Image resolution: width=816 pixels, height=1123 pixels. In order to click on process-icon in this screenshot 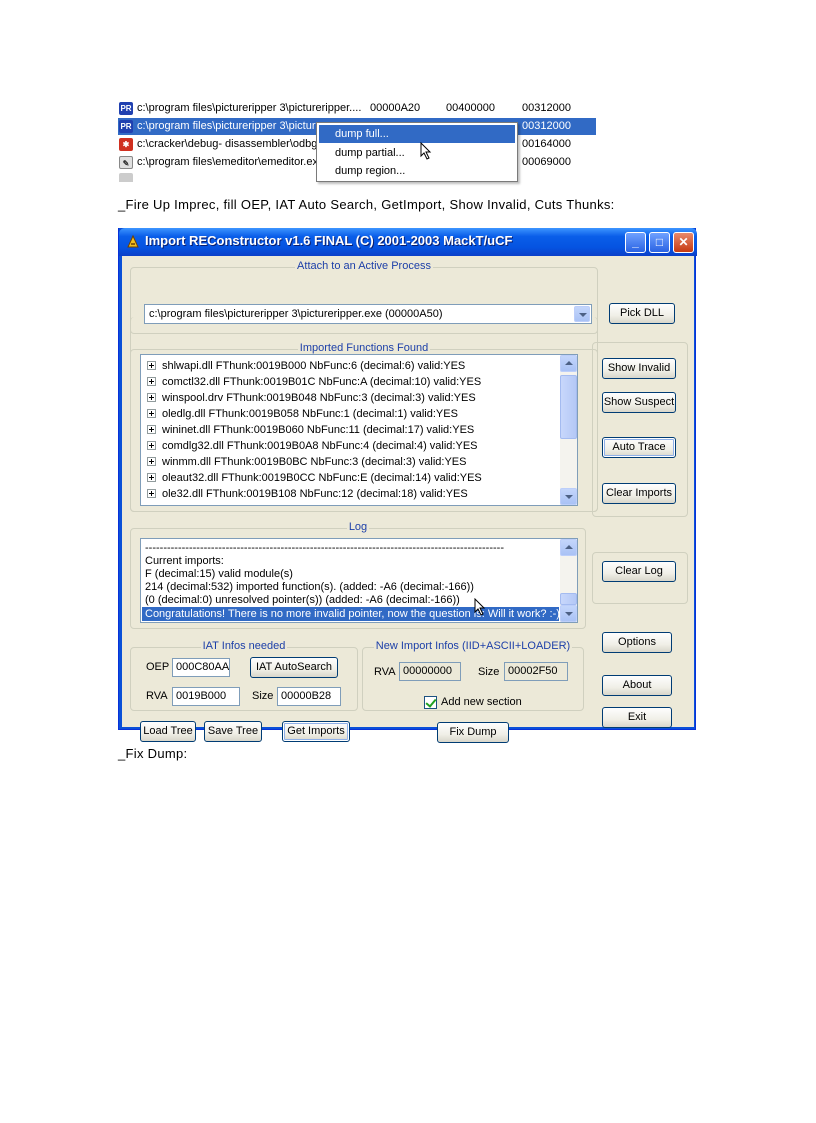, I will do `click(126, 177)`.